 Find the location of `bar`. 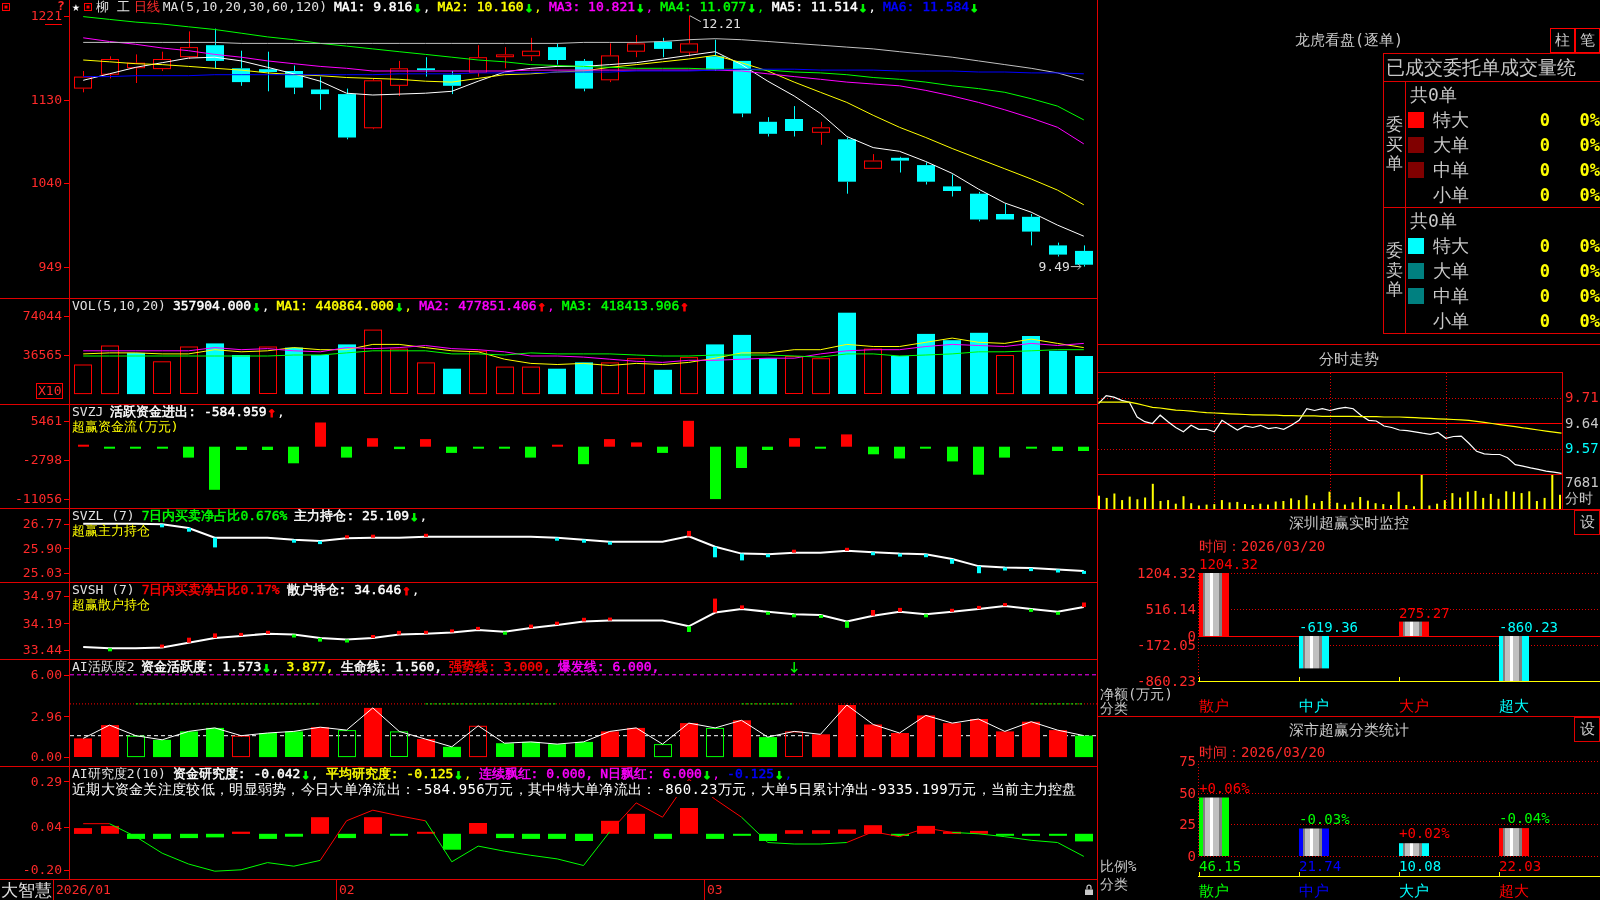

bar is located at coordinates (1514, 658).